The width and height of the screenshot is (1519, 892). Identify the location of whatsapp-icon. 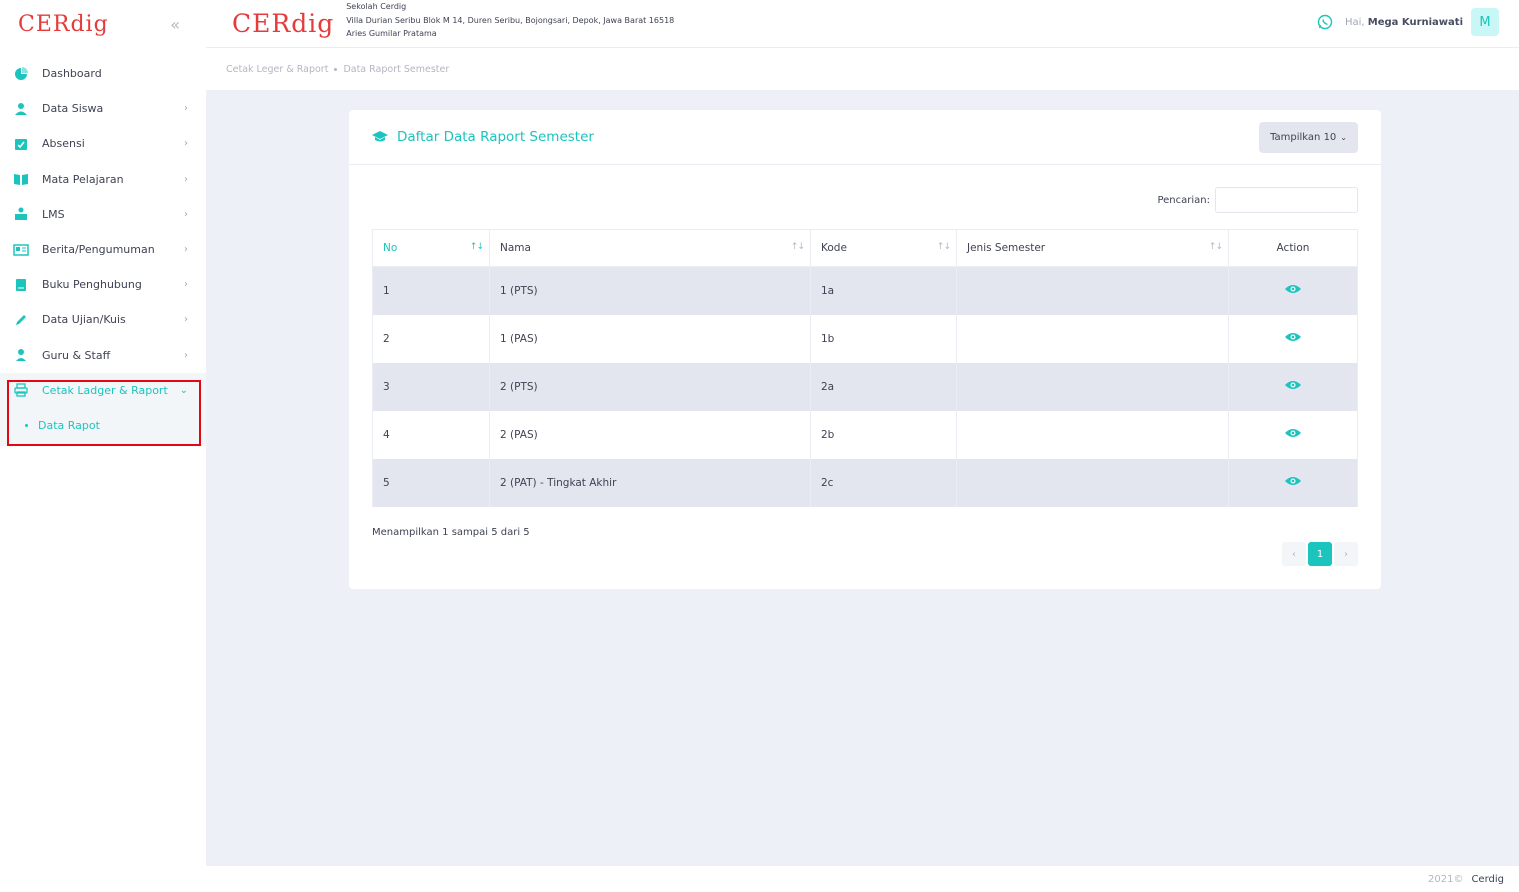
(1325, 22).